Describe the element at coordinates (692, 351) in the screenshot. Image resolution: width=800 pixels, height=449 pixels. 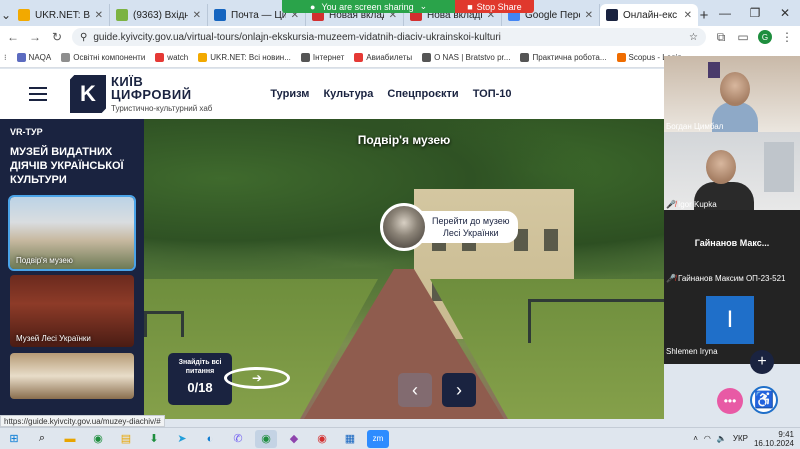
I see `participant-name: Shlemen Iryna` at that location.